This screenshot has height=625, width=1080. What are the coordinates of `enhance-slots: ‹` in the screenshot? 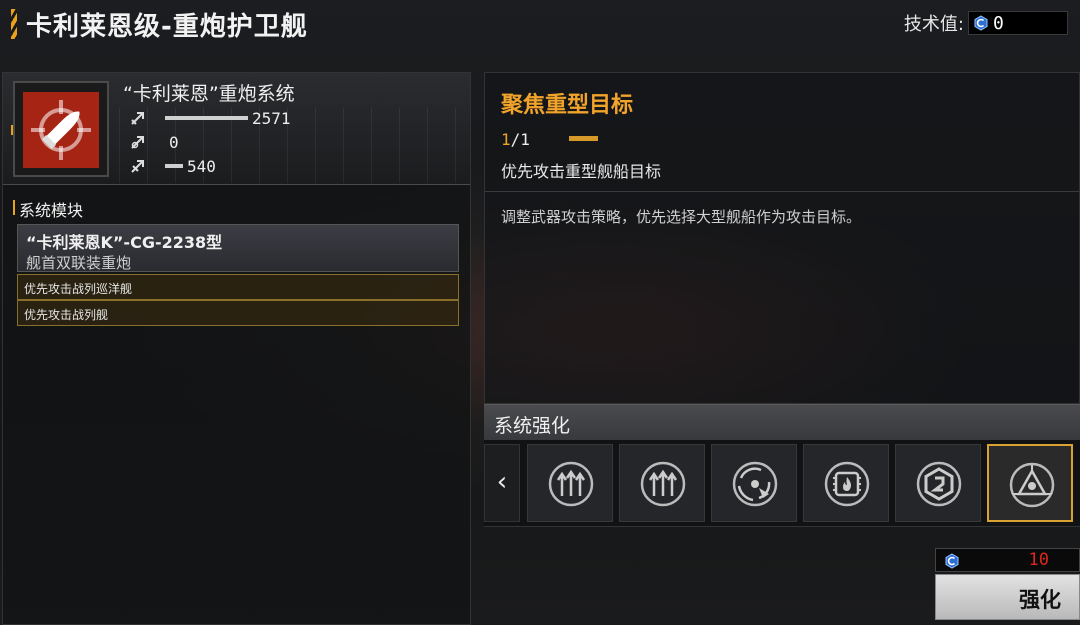 It's located at (782, 483).